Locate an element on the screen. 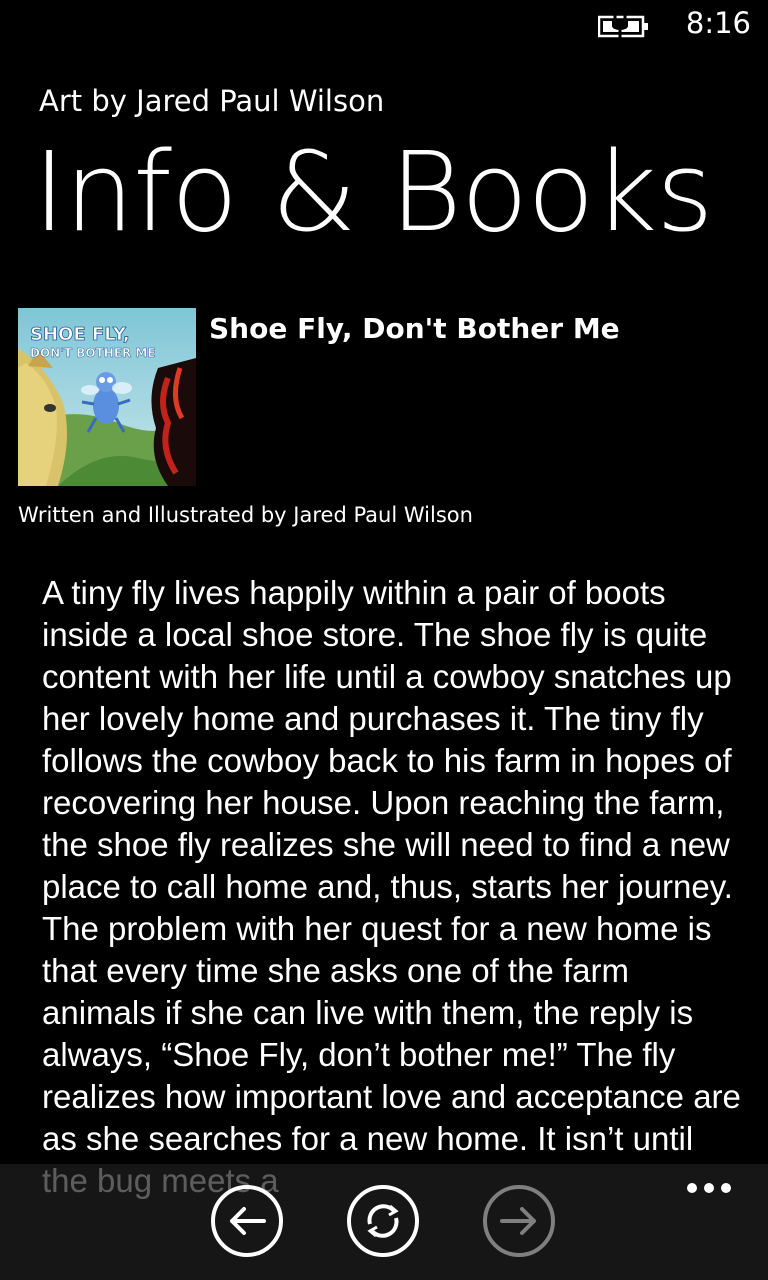 This screenshot has width=768, height=1280. cover-title-line2: DON'T BOTHER ME is located at coordinates (93, 353).